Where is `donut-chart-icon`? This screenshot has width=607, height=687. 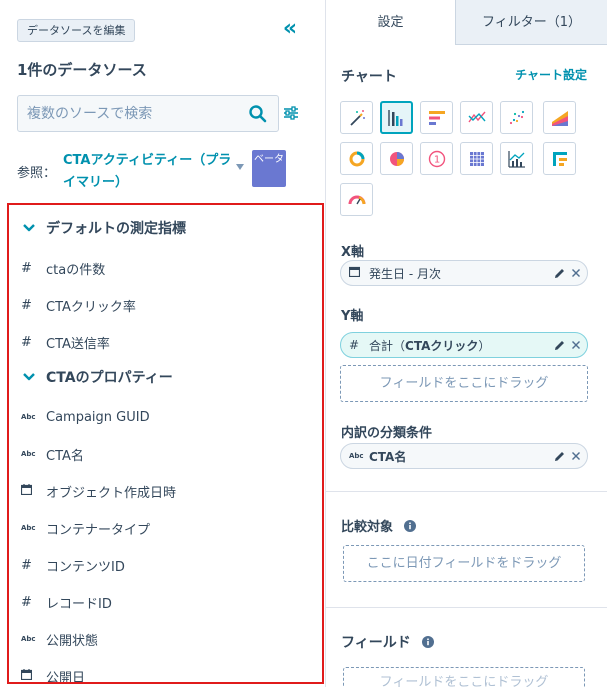 donut-chart-icon is located at coordinates (356, 158).